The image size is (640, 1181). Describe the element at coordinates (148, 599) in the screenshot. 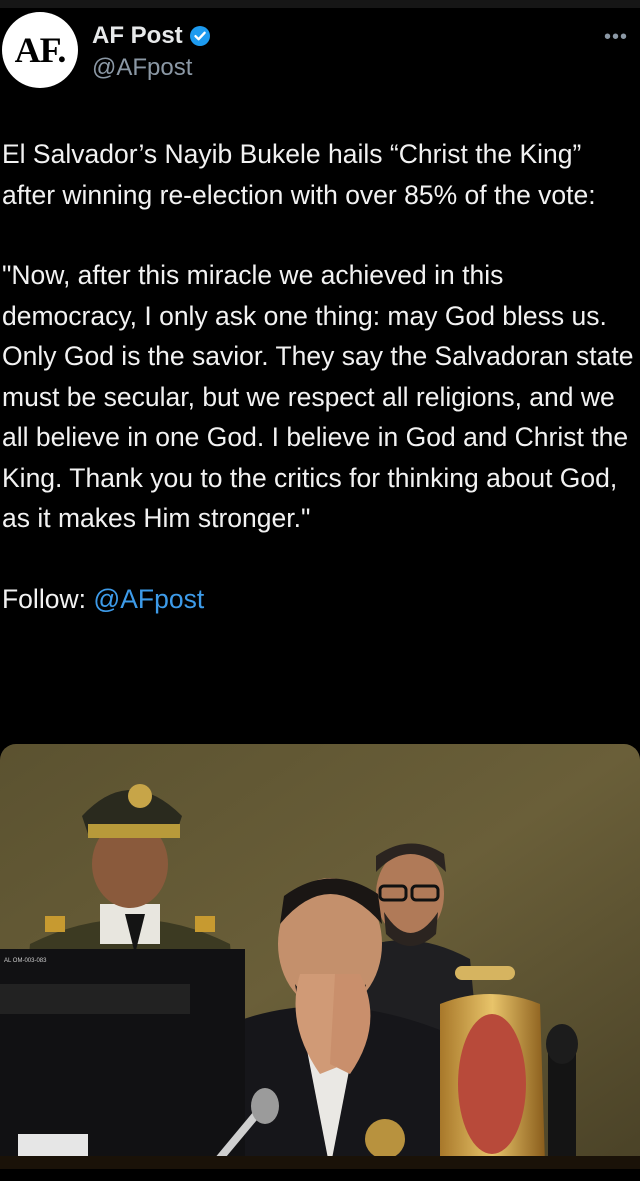

I see `follow-mention-link: @AFpost` at that location.